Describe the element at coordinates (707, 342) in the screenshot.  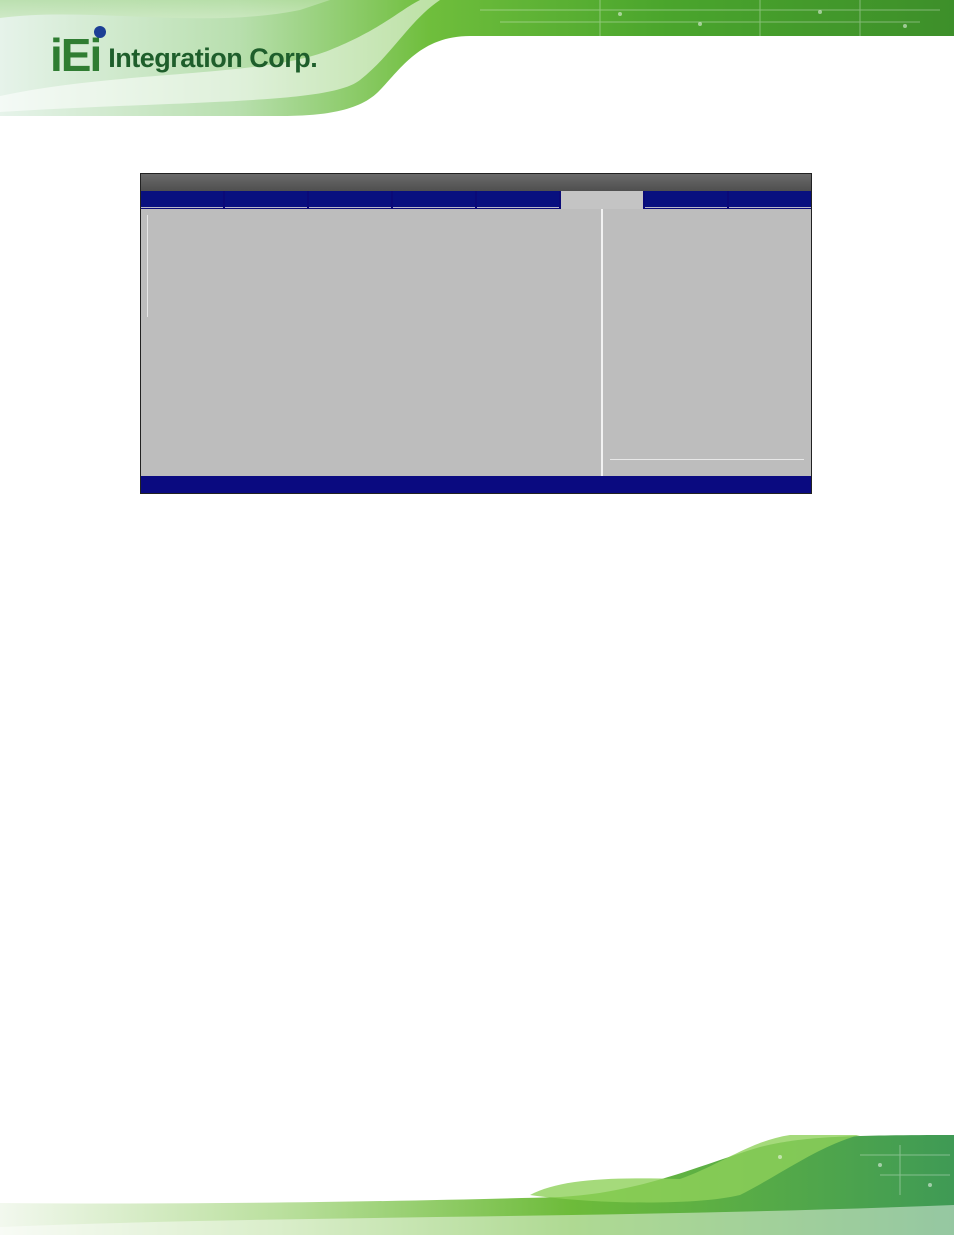
I see `bios-help-panel` at that location.